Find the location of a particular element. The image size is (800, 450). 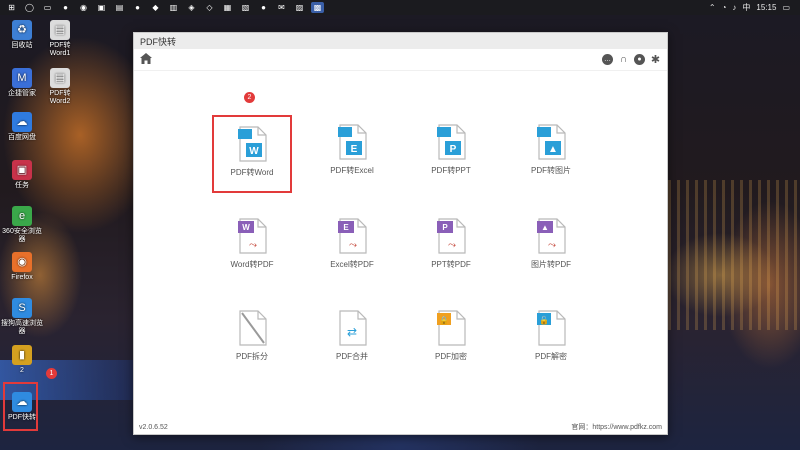

volume-icon: ♪ is located at coordinates (734, 7).